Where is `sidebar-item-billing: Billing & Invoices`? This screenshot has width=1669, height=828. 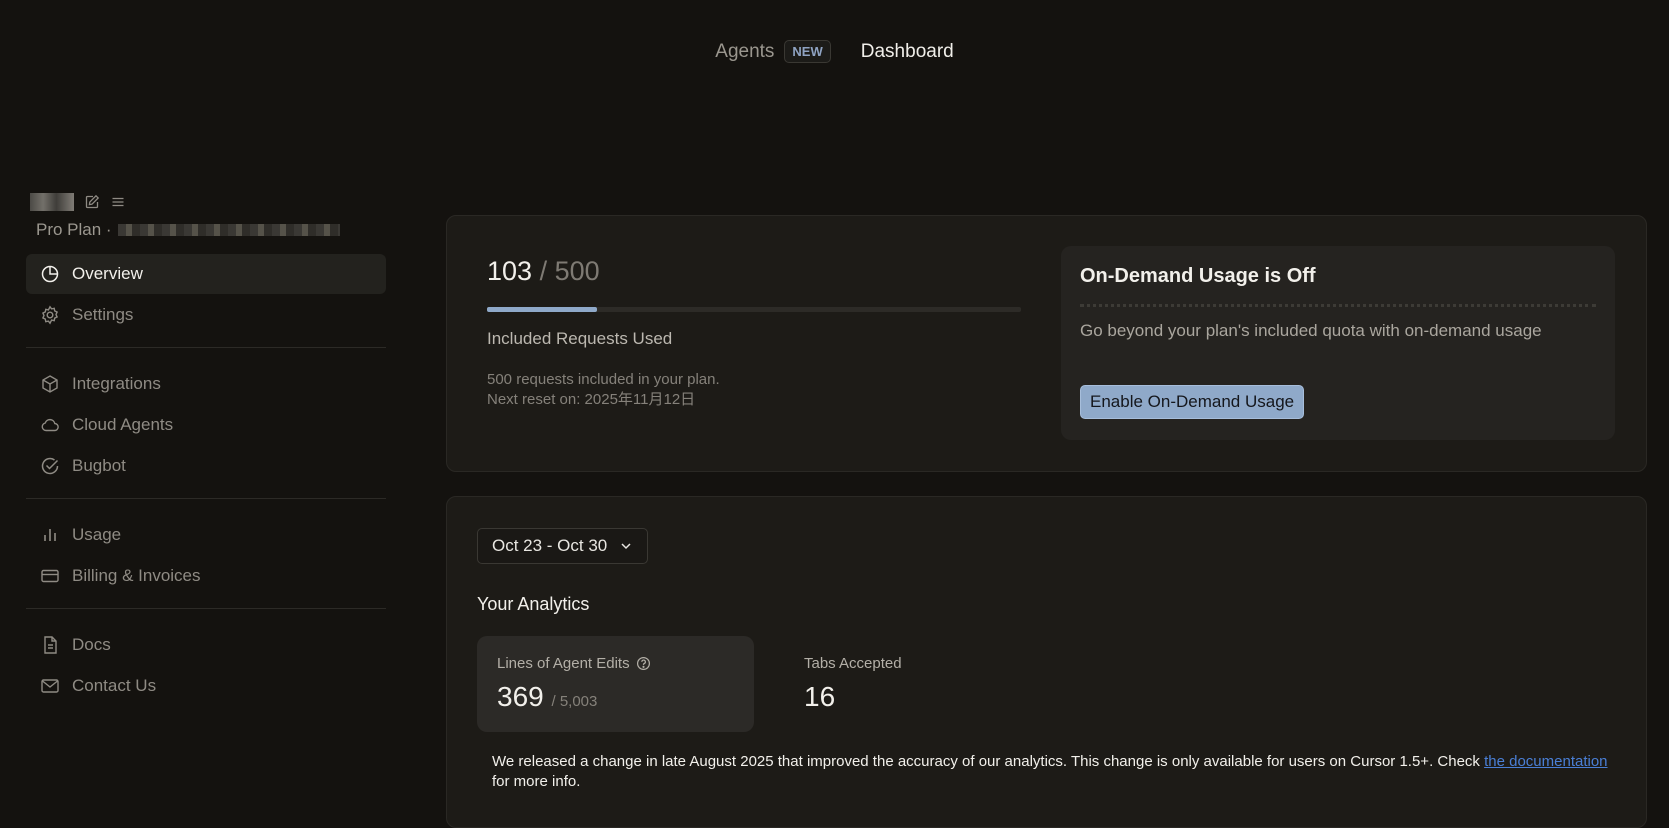 sidebar-item-billing: Billing & Invoices is located at coordinates (206, 576).